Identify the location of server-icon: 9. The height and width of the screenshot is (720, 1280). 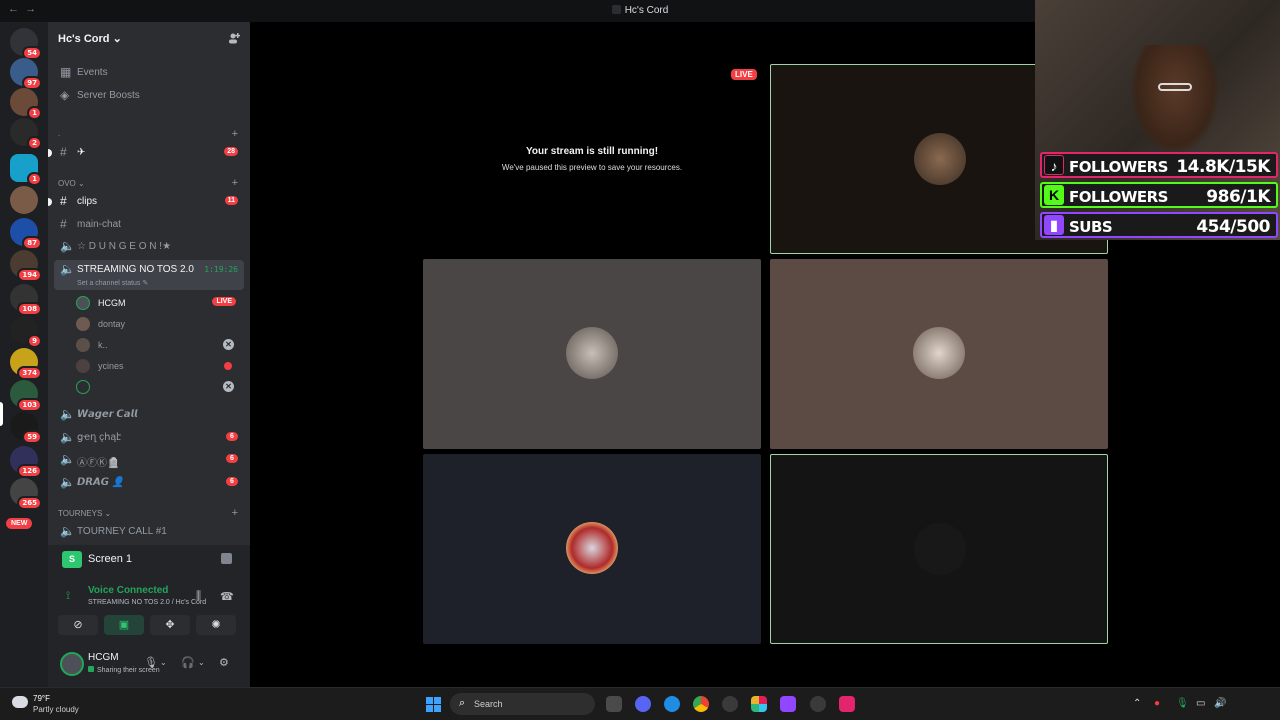
(26, 332).